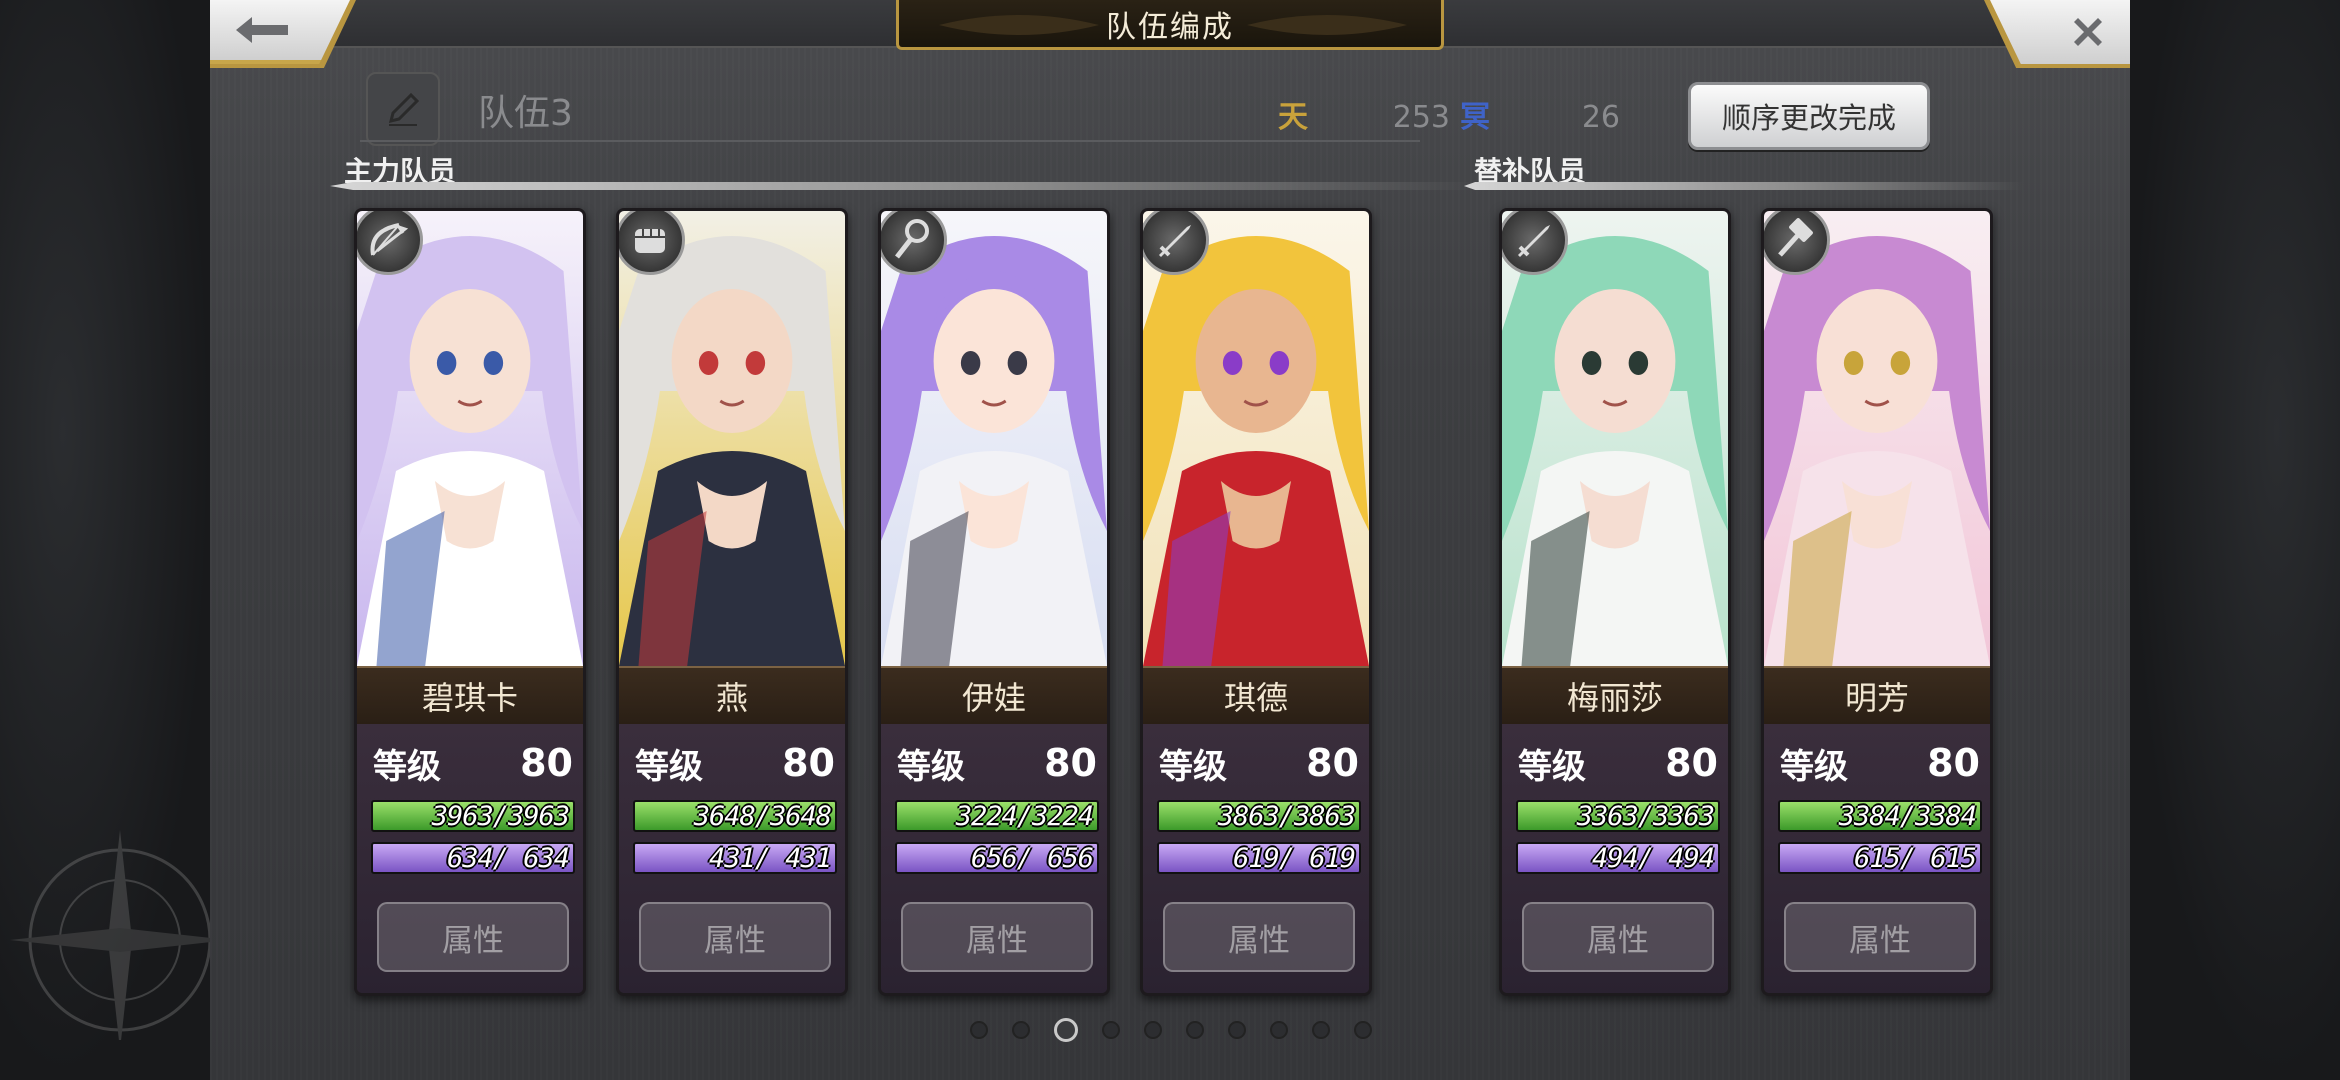  Describe the element at coordinates (1809, 116) in the screenshot. I see `order-change-done-button: 顺序更改完成` at that location.